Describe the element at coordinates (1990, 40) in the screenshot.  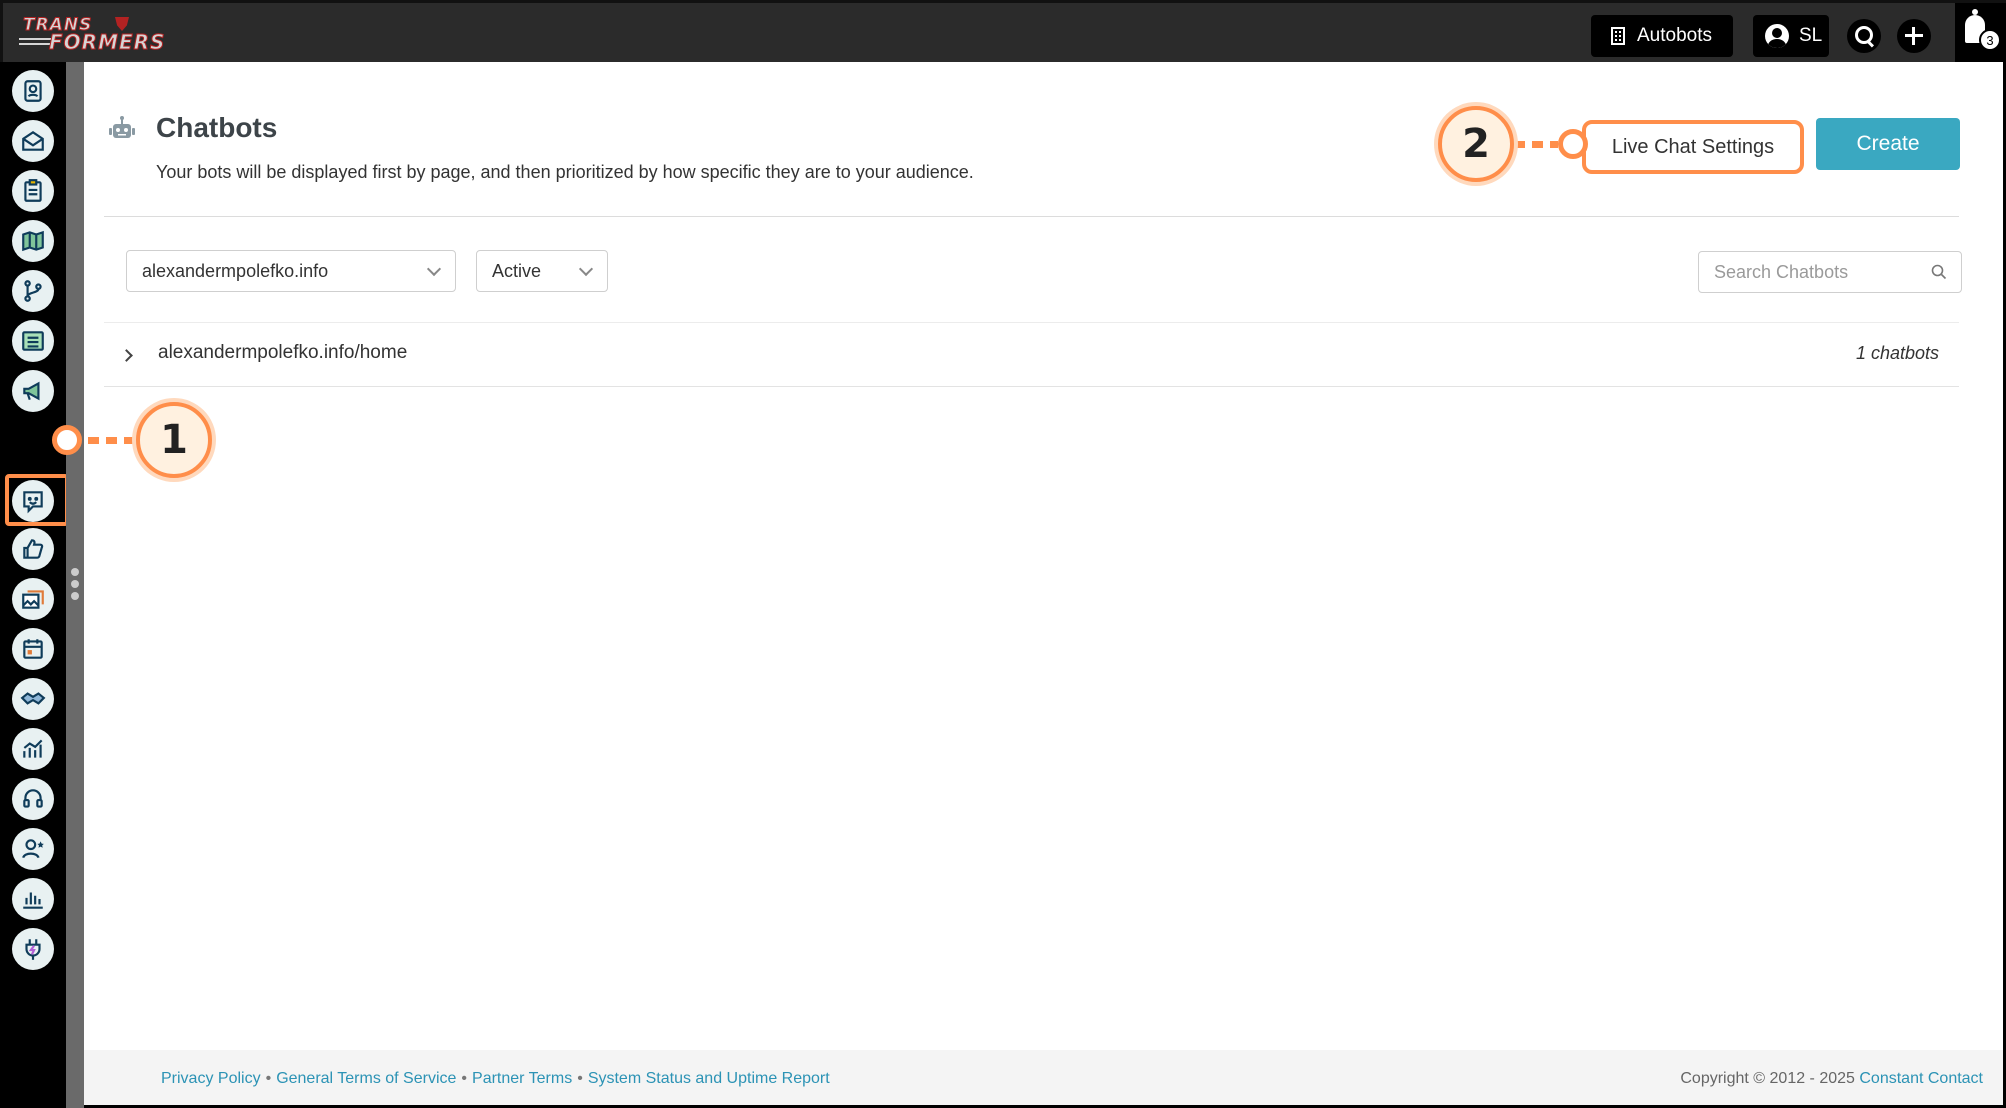
I see `notification-count-badge: 3` at that location.